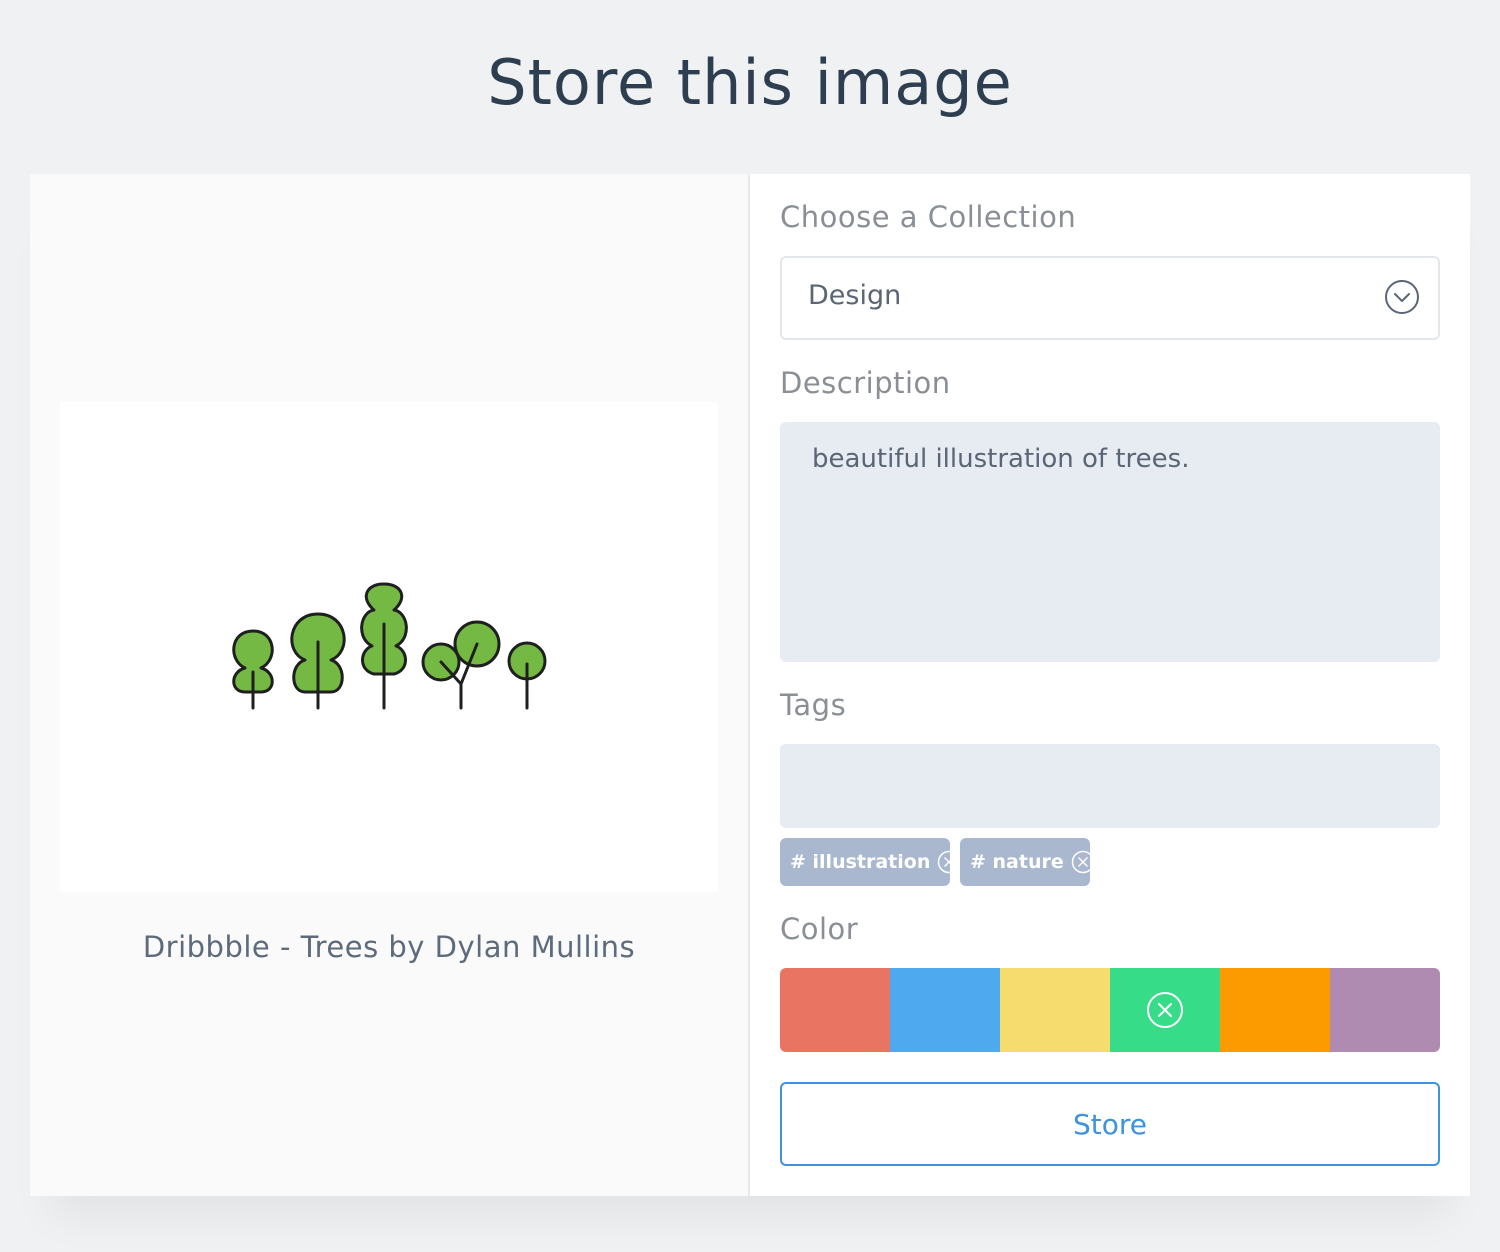  I want to click on collection-select-value: Design, so click(855, 295).